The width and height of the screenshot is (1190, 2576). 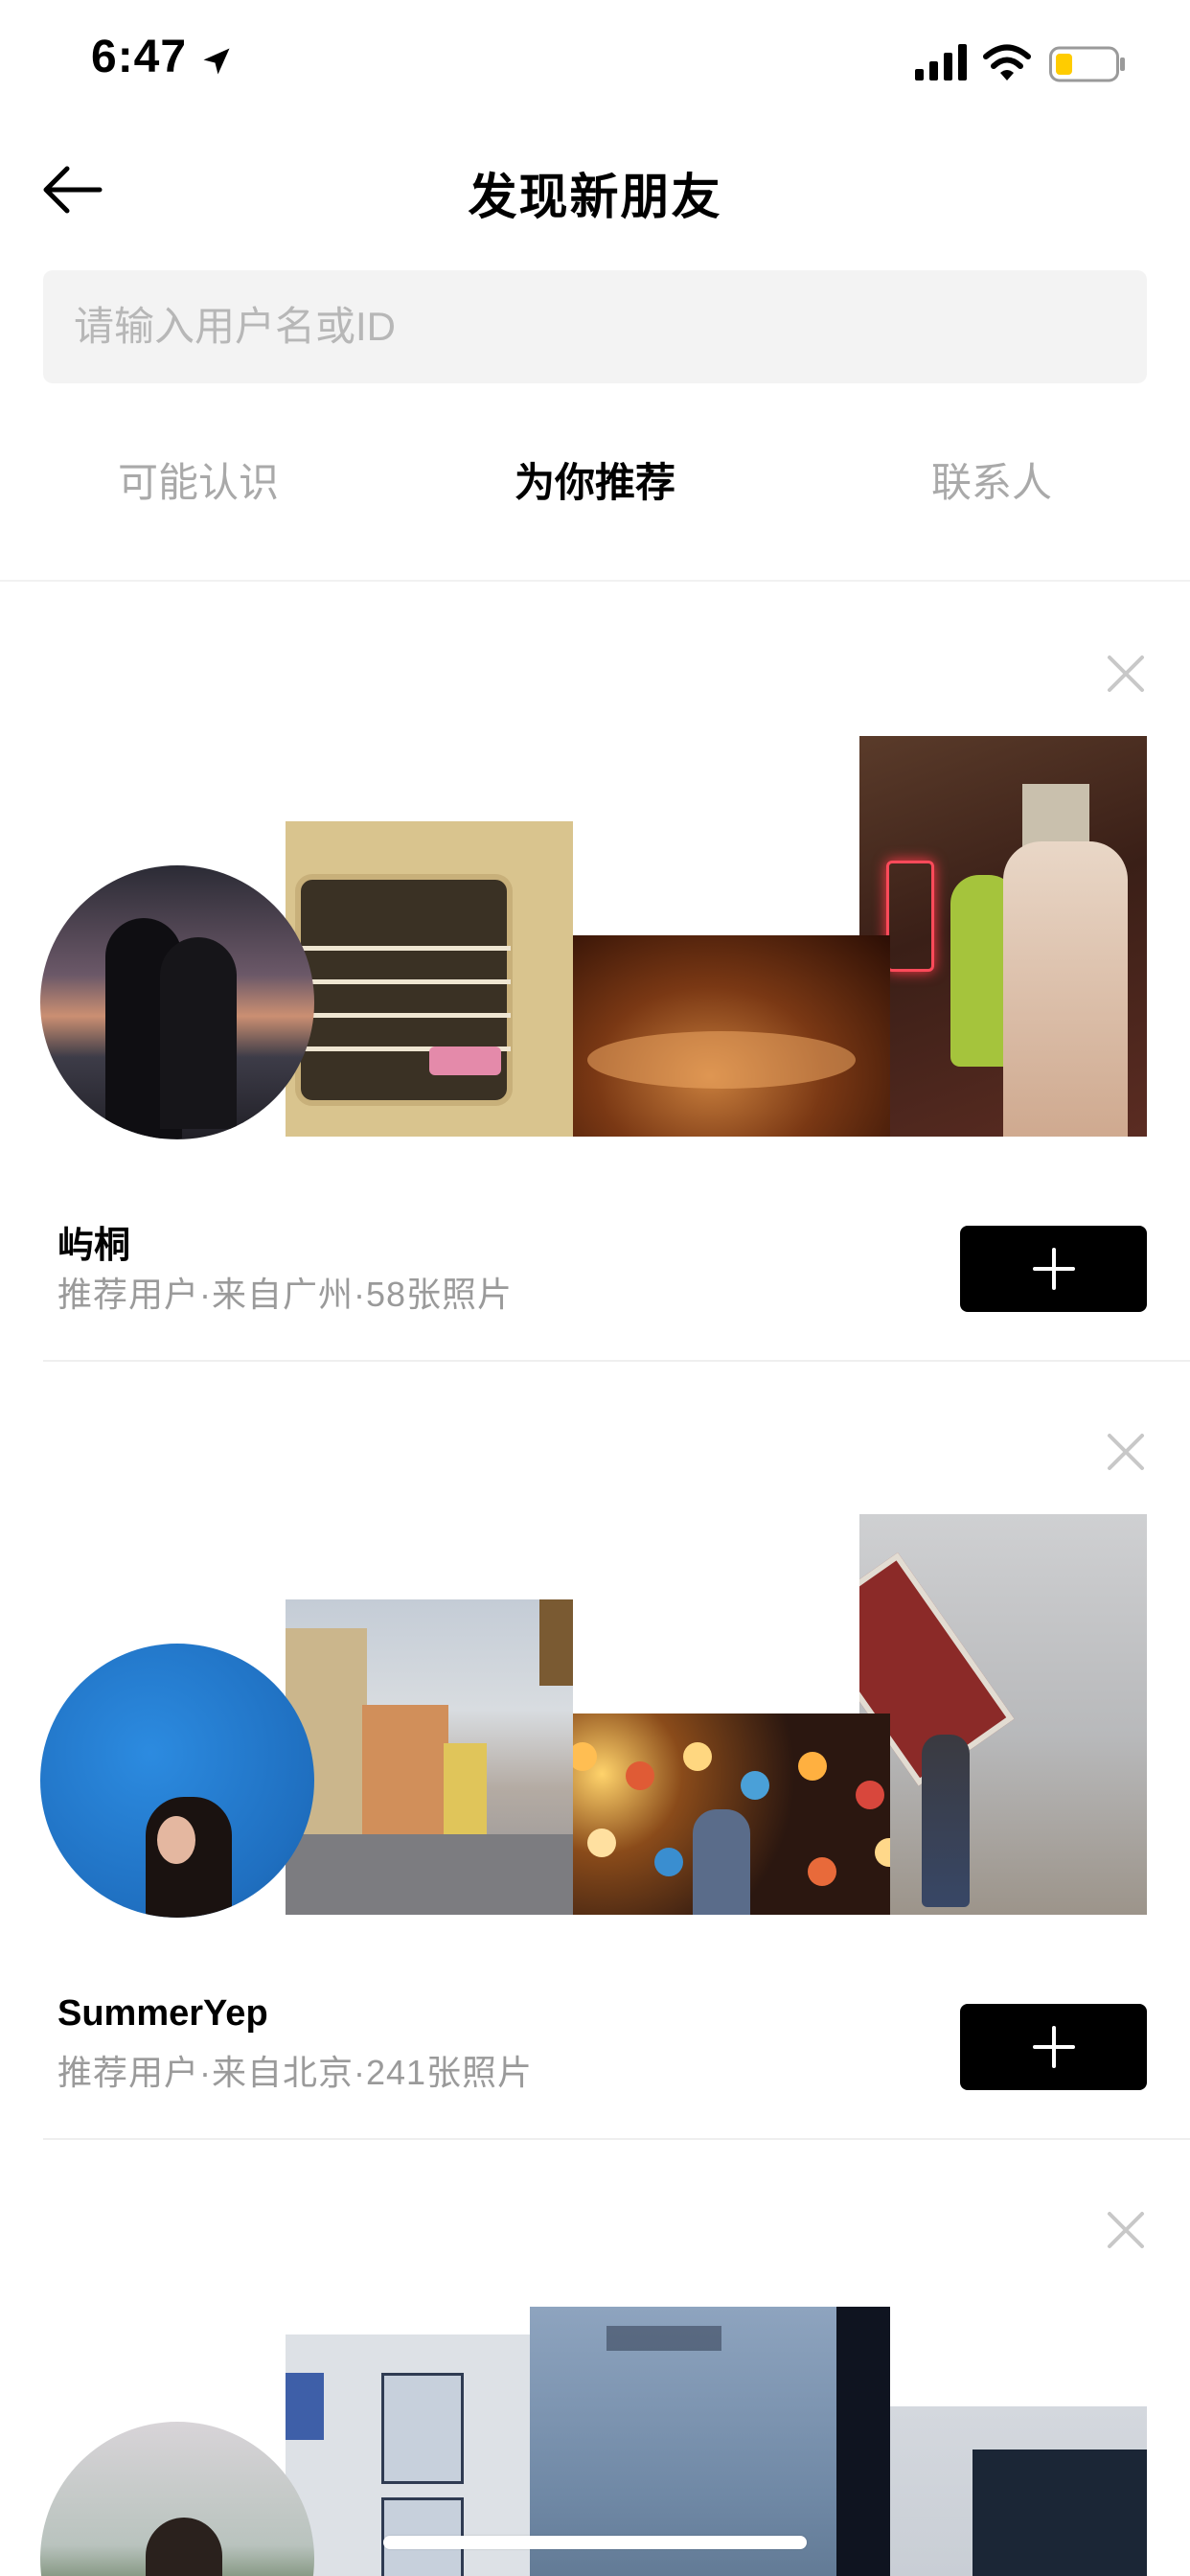 What do you see at coordinates (93, 1241) in the screenshot?
I see `user-name: 屿桐` at bounding box center [93, 1241].